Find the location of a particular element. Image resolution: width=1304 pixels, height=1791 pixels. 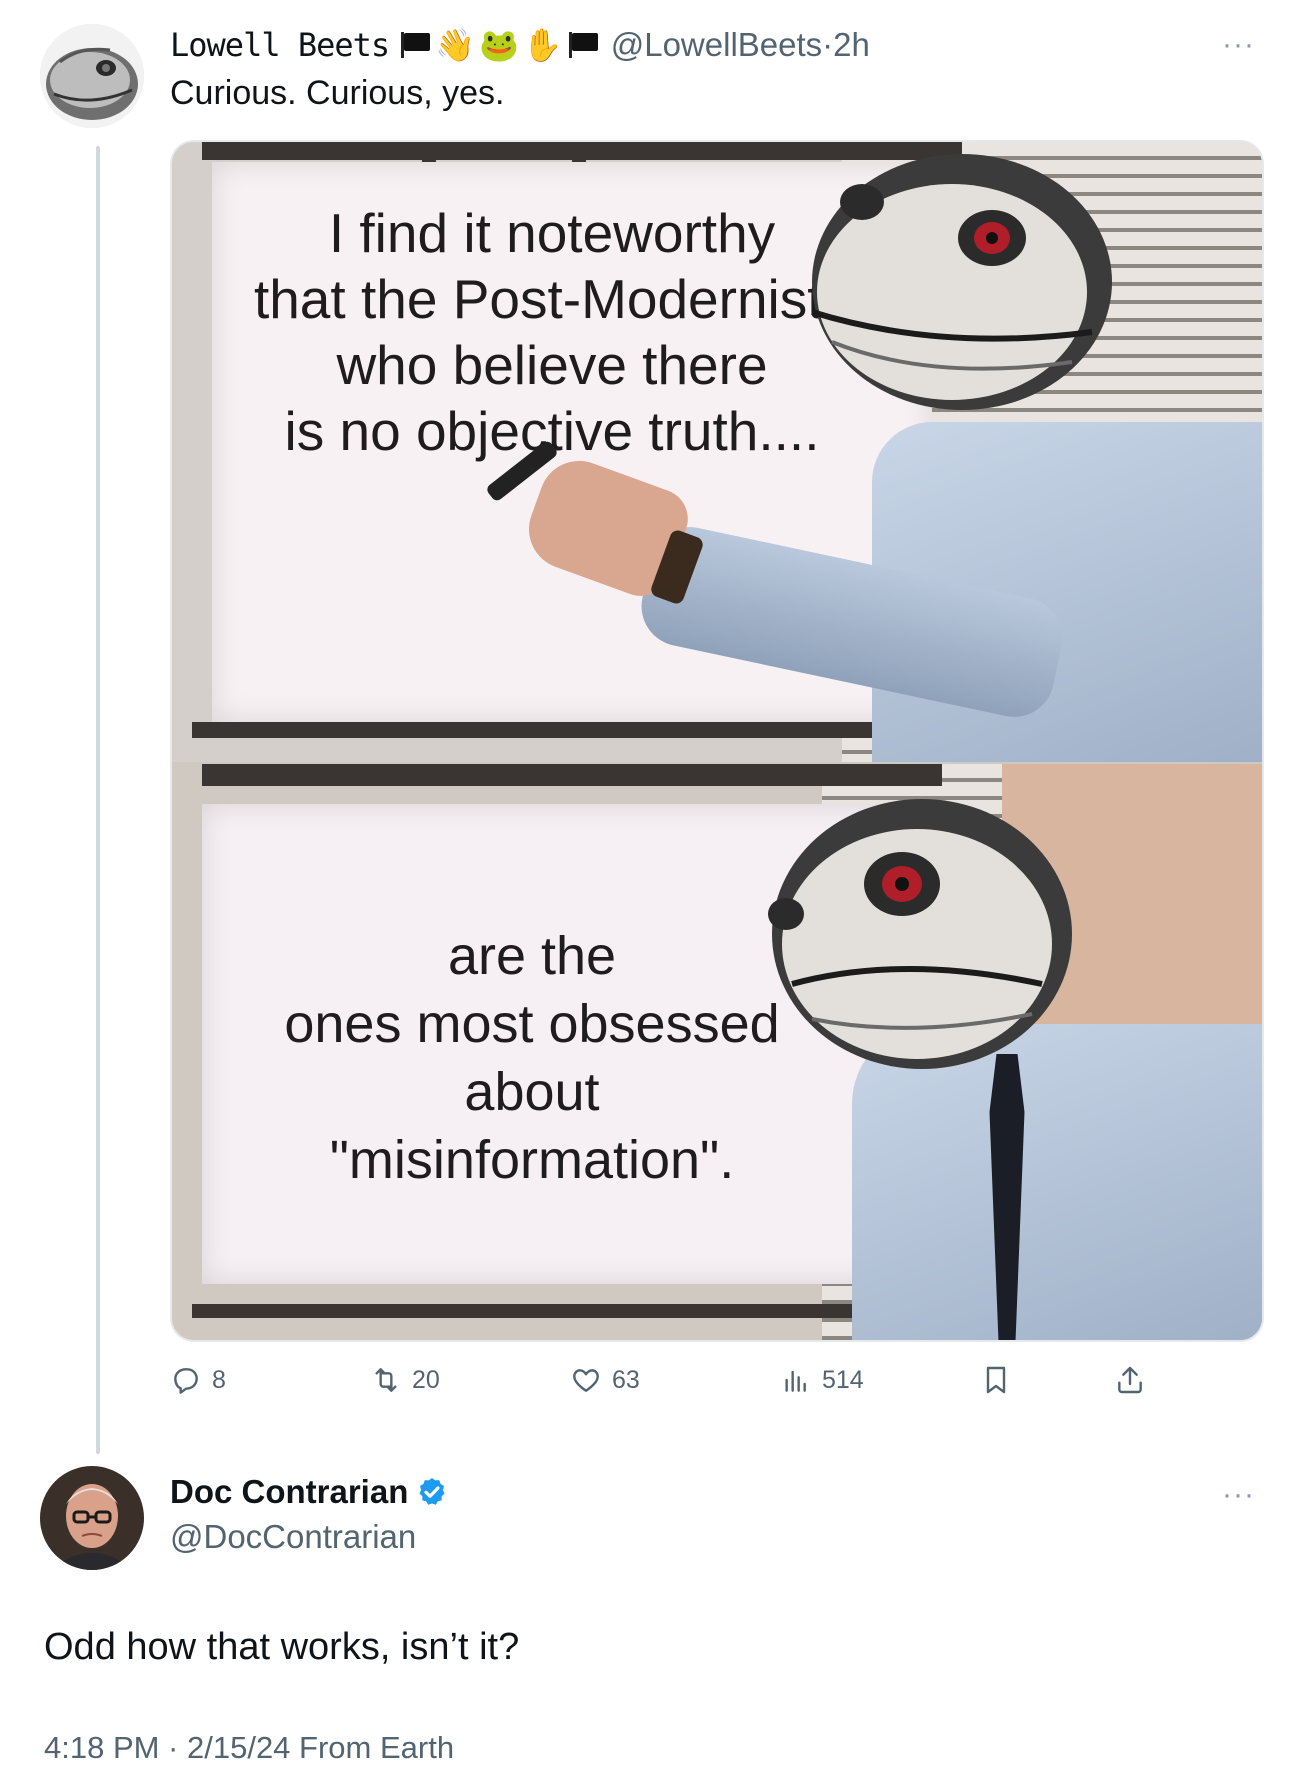

bar-chart-icon is located at coordinates (795, 1381).